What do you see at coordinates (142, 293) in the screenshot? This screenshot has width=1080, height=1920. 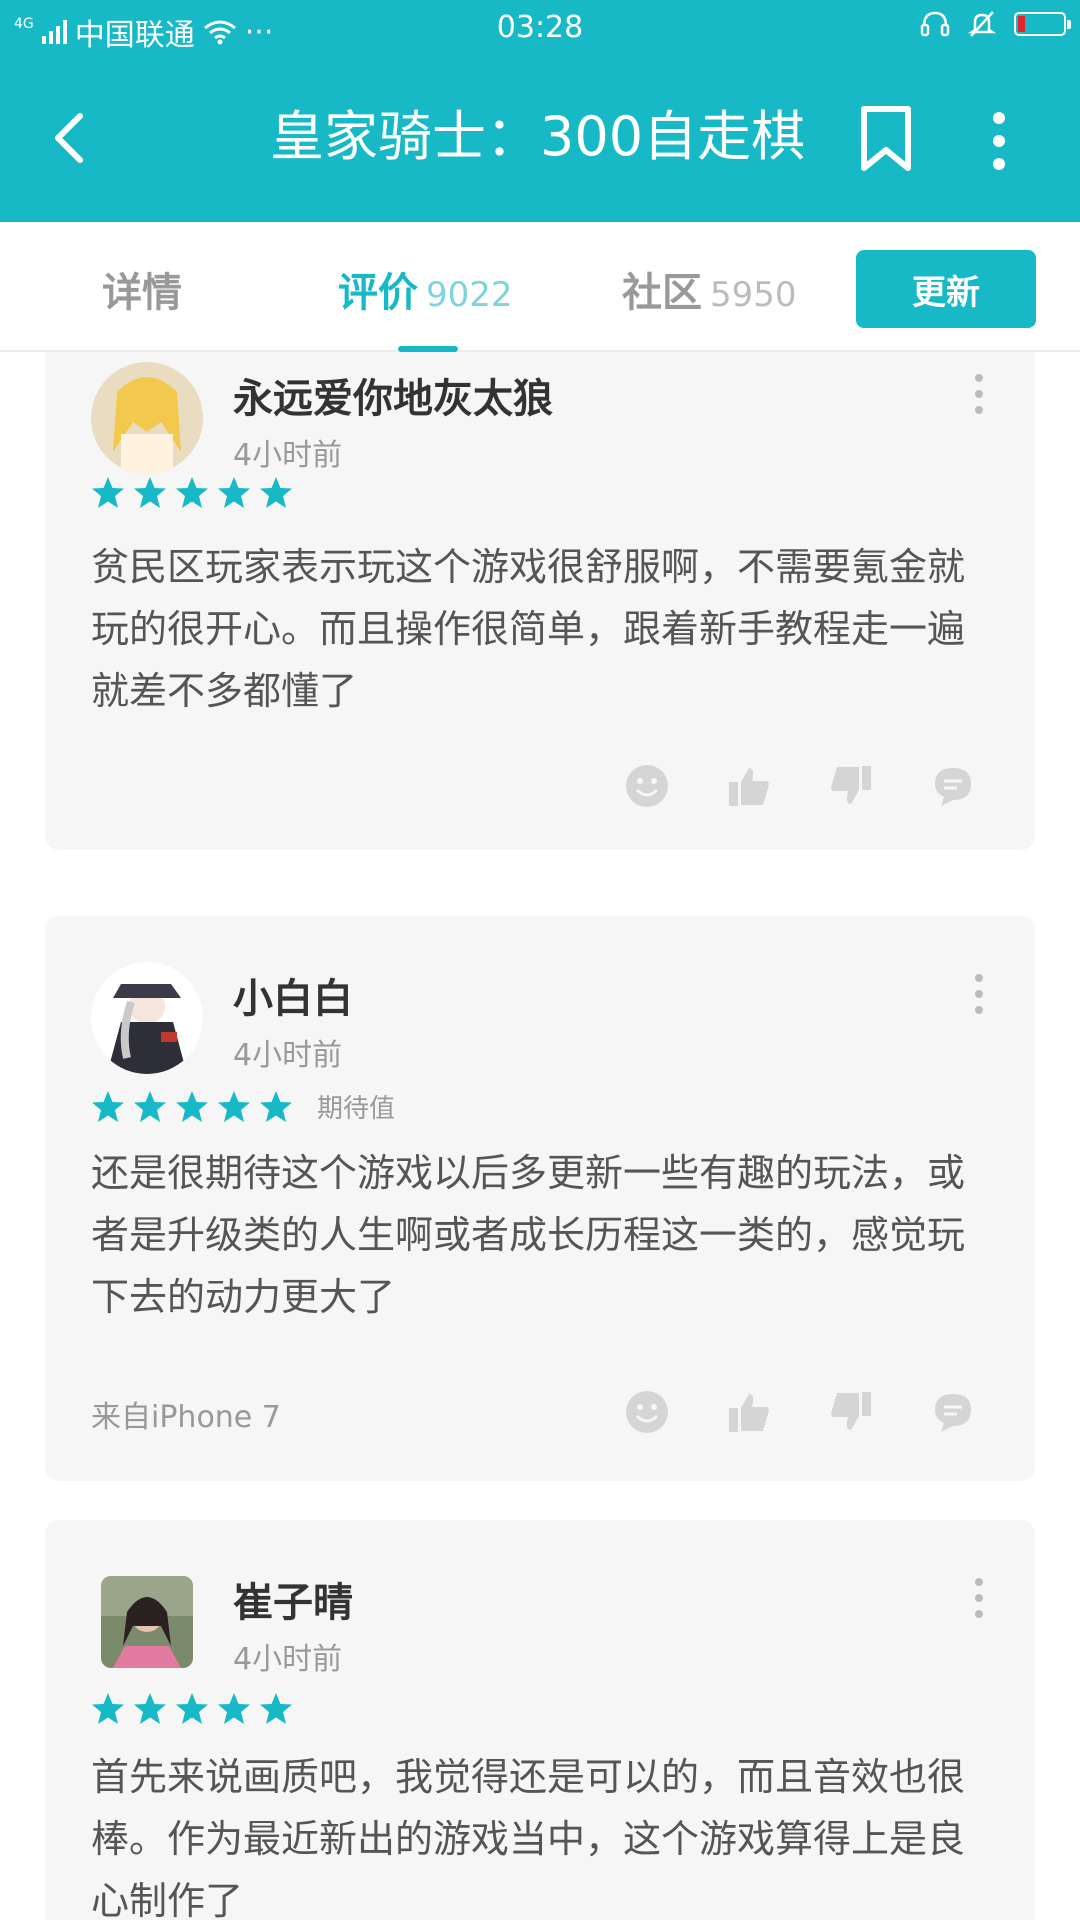 I see `tab-label: 详情` at bounding box center [142, 293].